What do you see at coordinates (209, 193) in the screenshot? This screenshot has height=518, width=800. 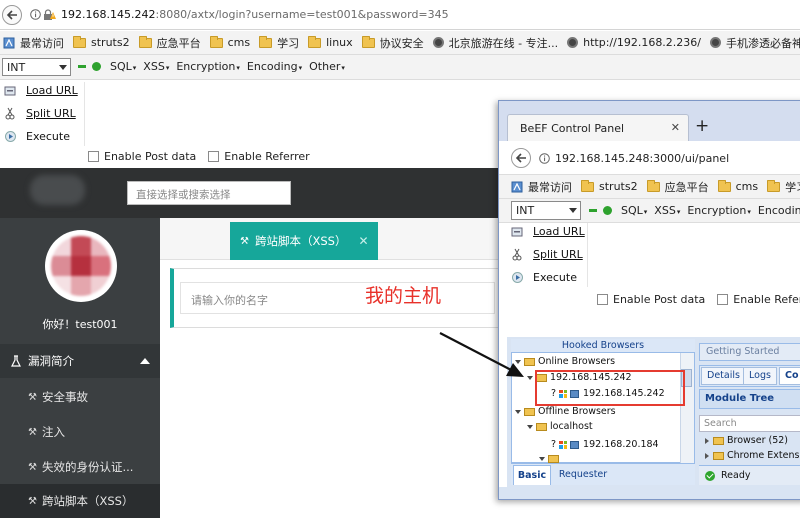 I see `search-input: 直接选择或搜索选择` at bounding box center [209, 193].